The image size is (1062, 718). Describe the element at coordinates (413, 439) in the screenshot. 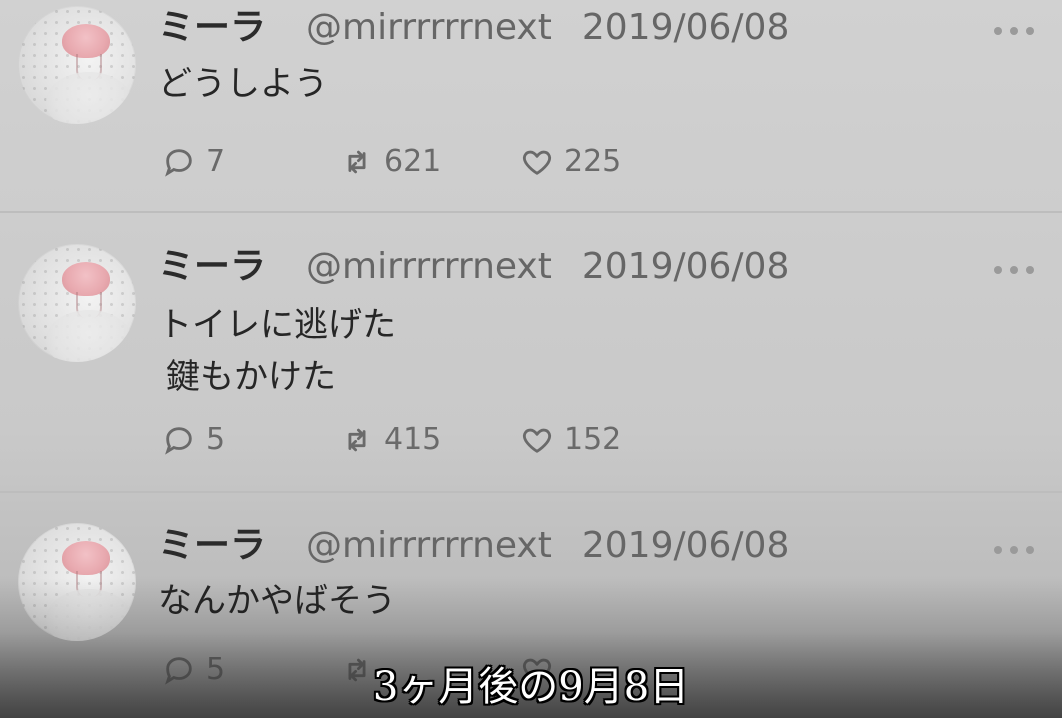

I see `retweet-count: 415` at that location.